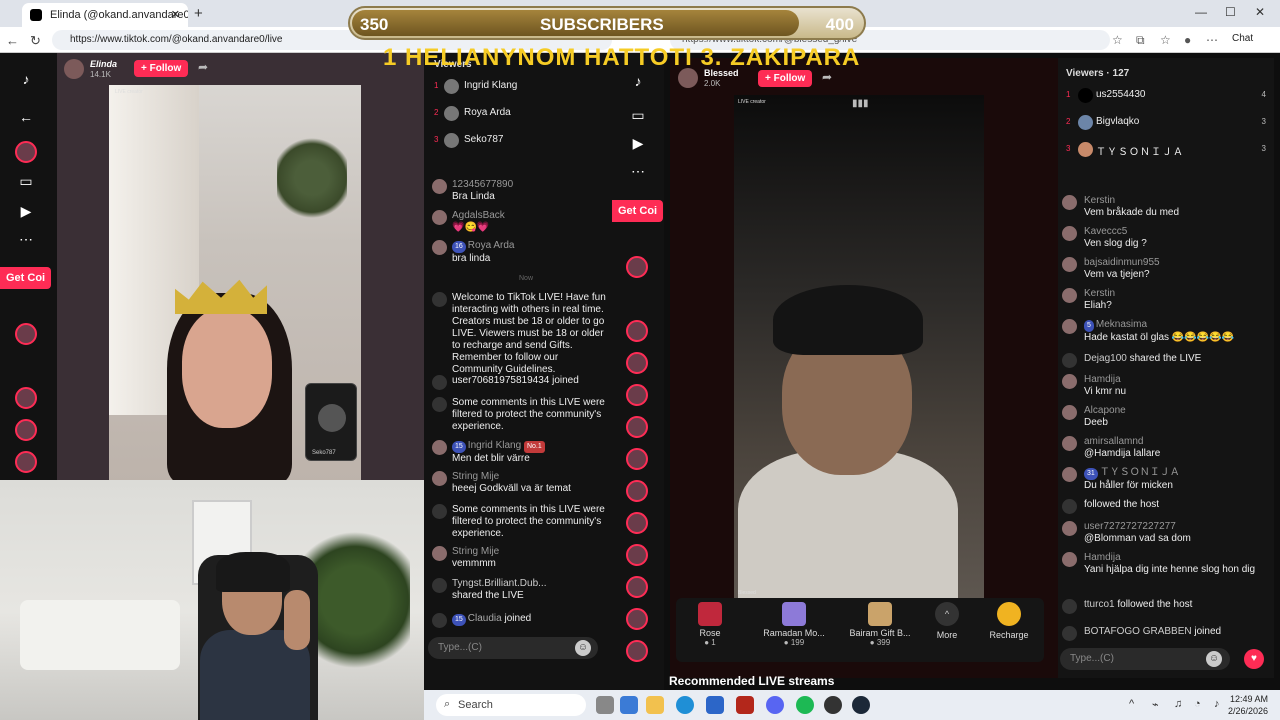  What do you see at coordinates (175, 14) in the screenshot?
I see `close-tab-icon: ✕` at bounding box center [175, 14].